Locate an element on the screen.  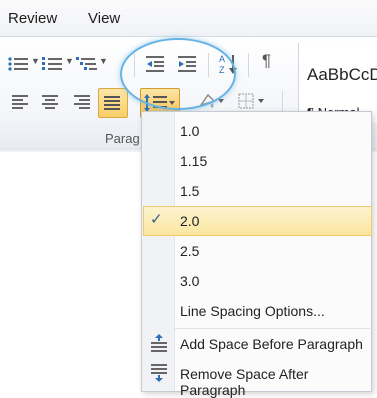
menu-bar: Review View is located at coordinates (188, 18).